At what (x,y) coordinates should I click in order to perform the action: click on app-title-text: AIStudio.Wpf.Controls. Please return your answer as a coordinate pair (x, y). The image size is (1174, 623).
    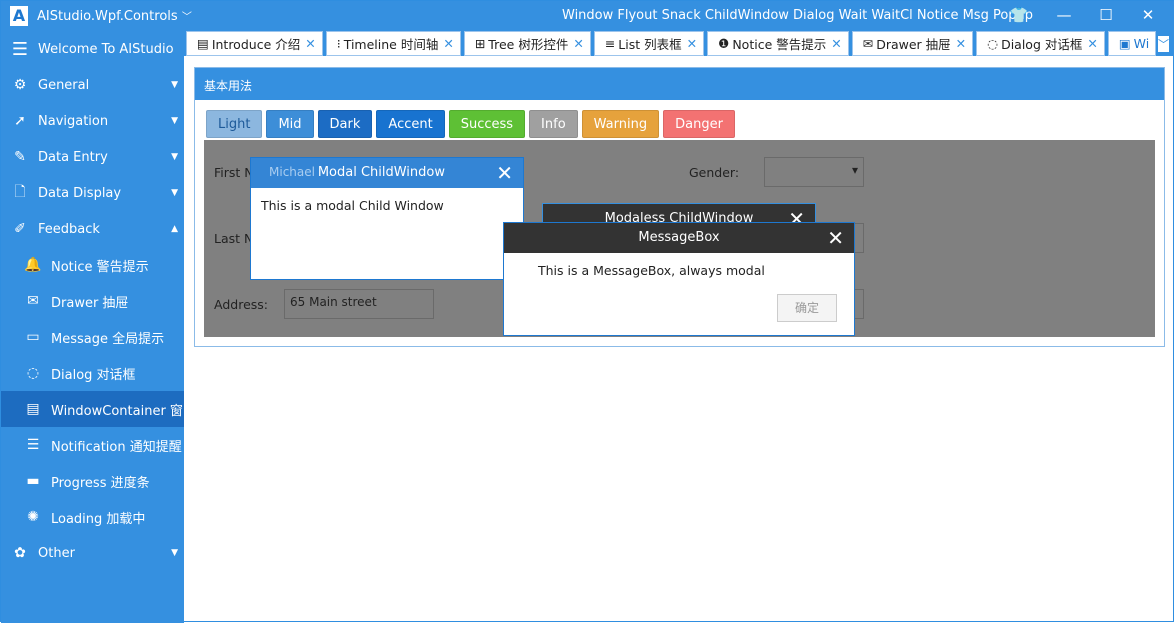
    Looking at the image, I should click on (107, 16).